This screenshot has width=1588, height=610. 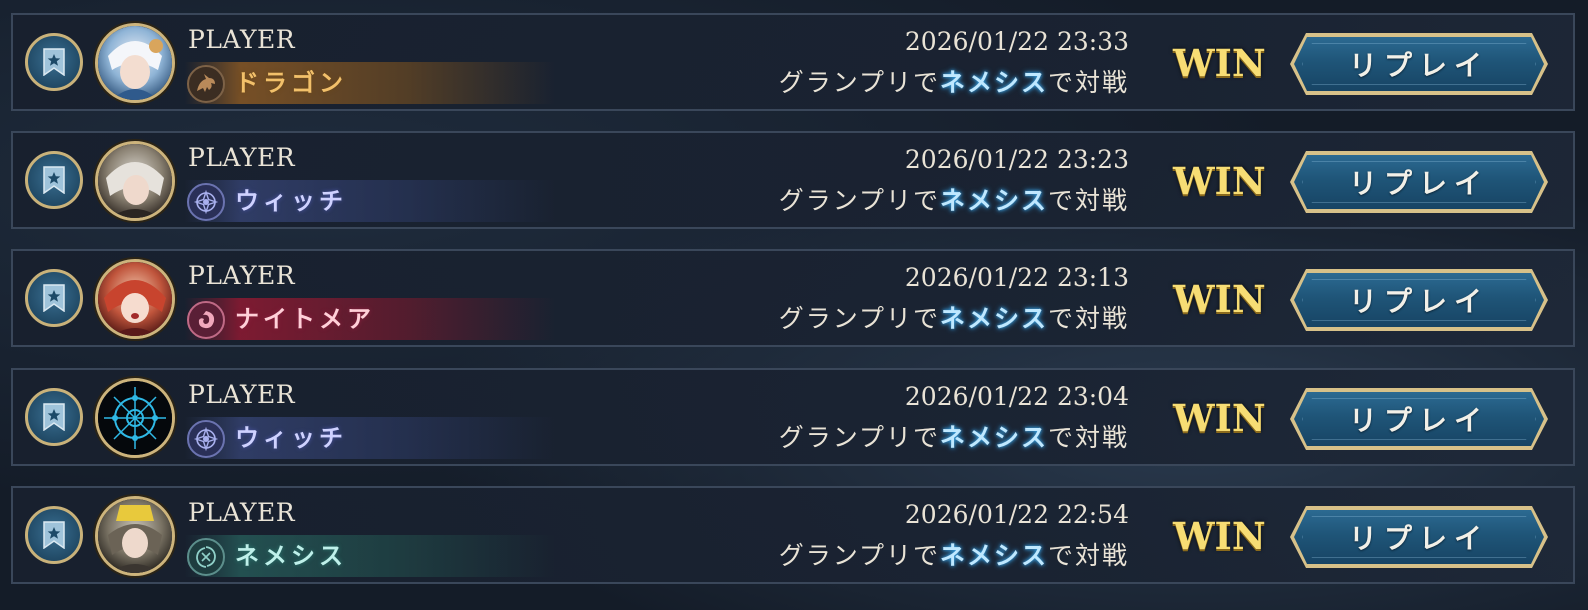 I want to click on nemesis-icon, so click(x=206, y=557).